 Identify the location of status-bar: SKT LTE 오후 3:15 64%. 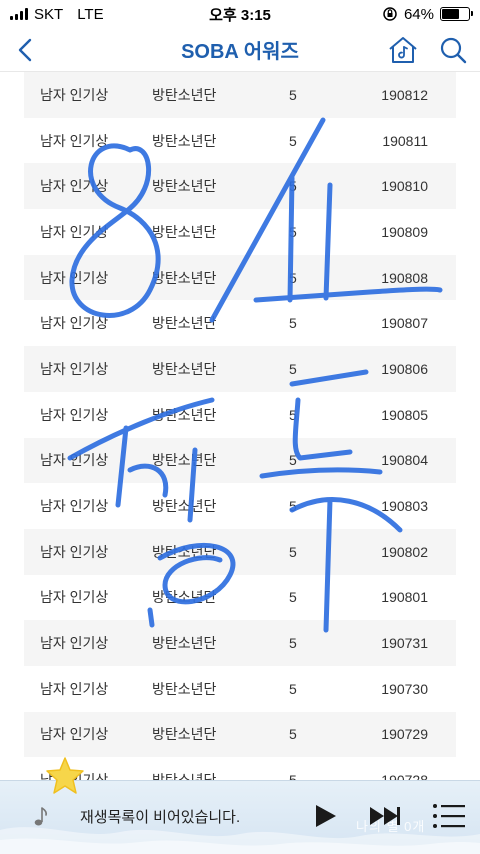
(240, 14).